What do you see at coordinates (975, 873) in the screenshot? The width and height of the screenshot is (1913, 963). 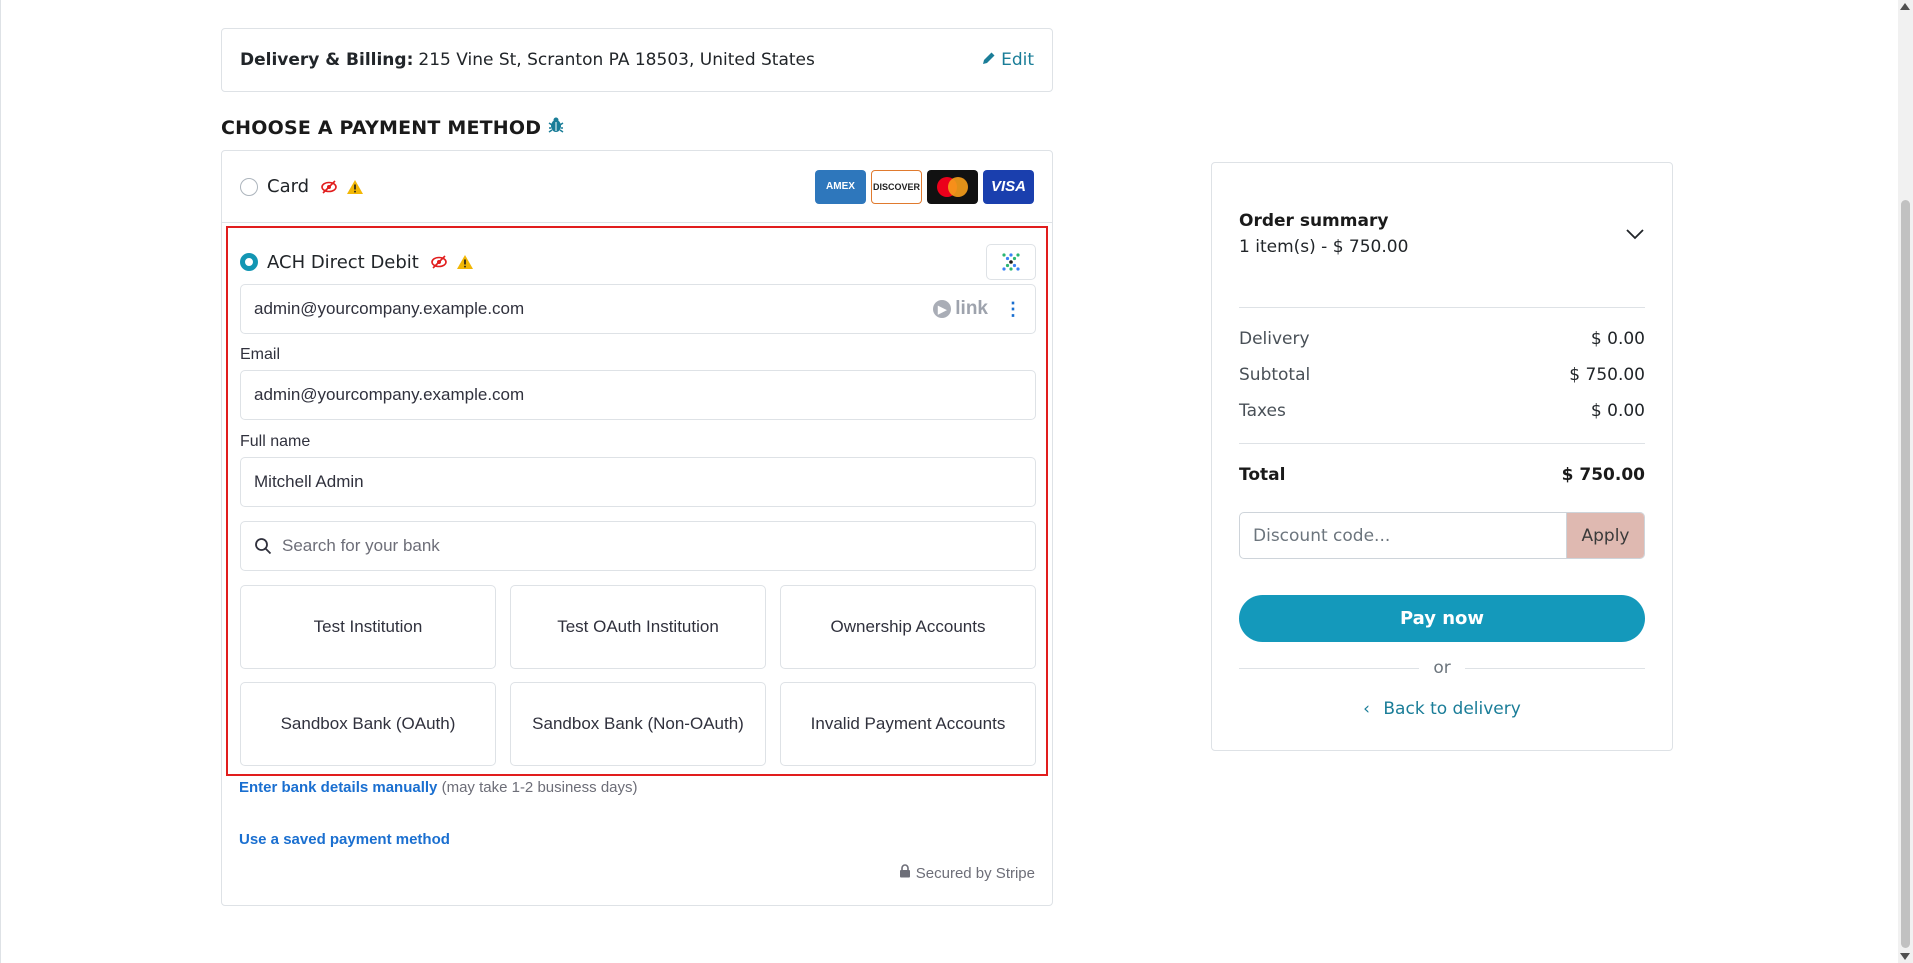 I see `secured-text: Secured by Stripe` at bounding box center [975, 873].